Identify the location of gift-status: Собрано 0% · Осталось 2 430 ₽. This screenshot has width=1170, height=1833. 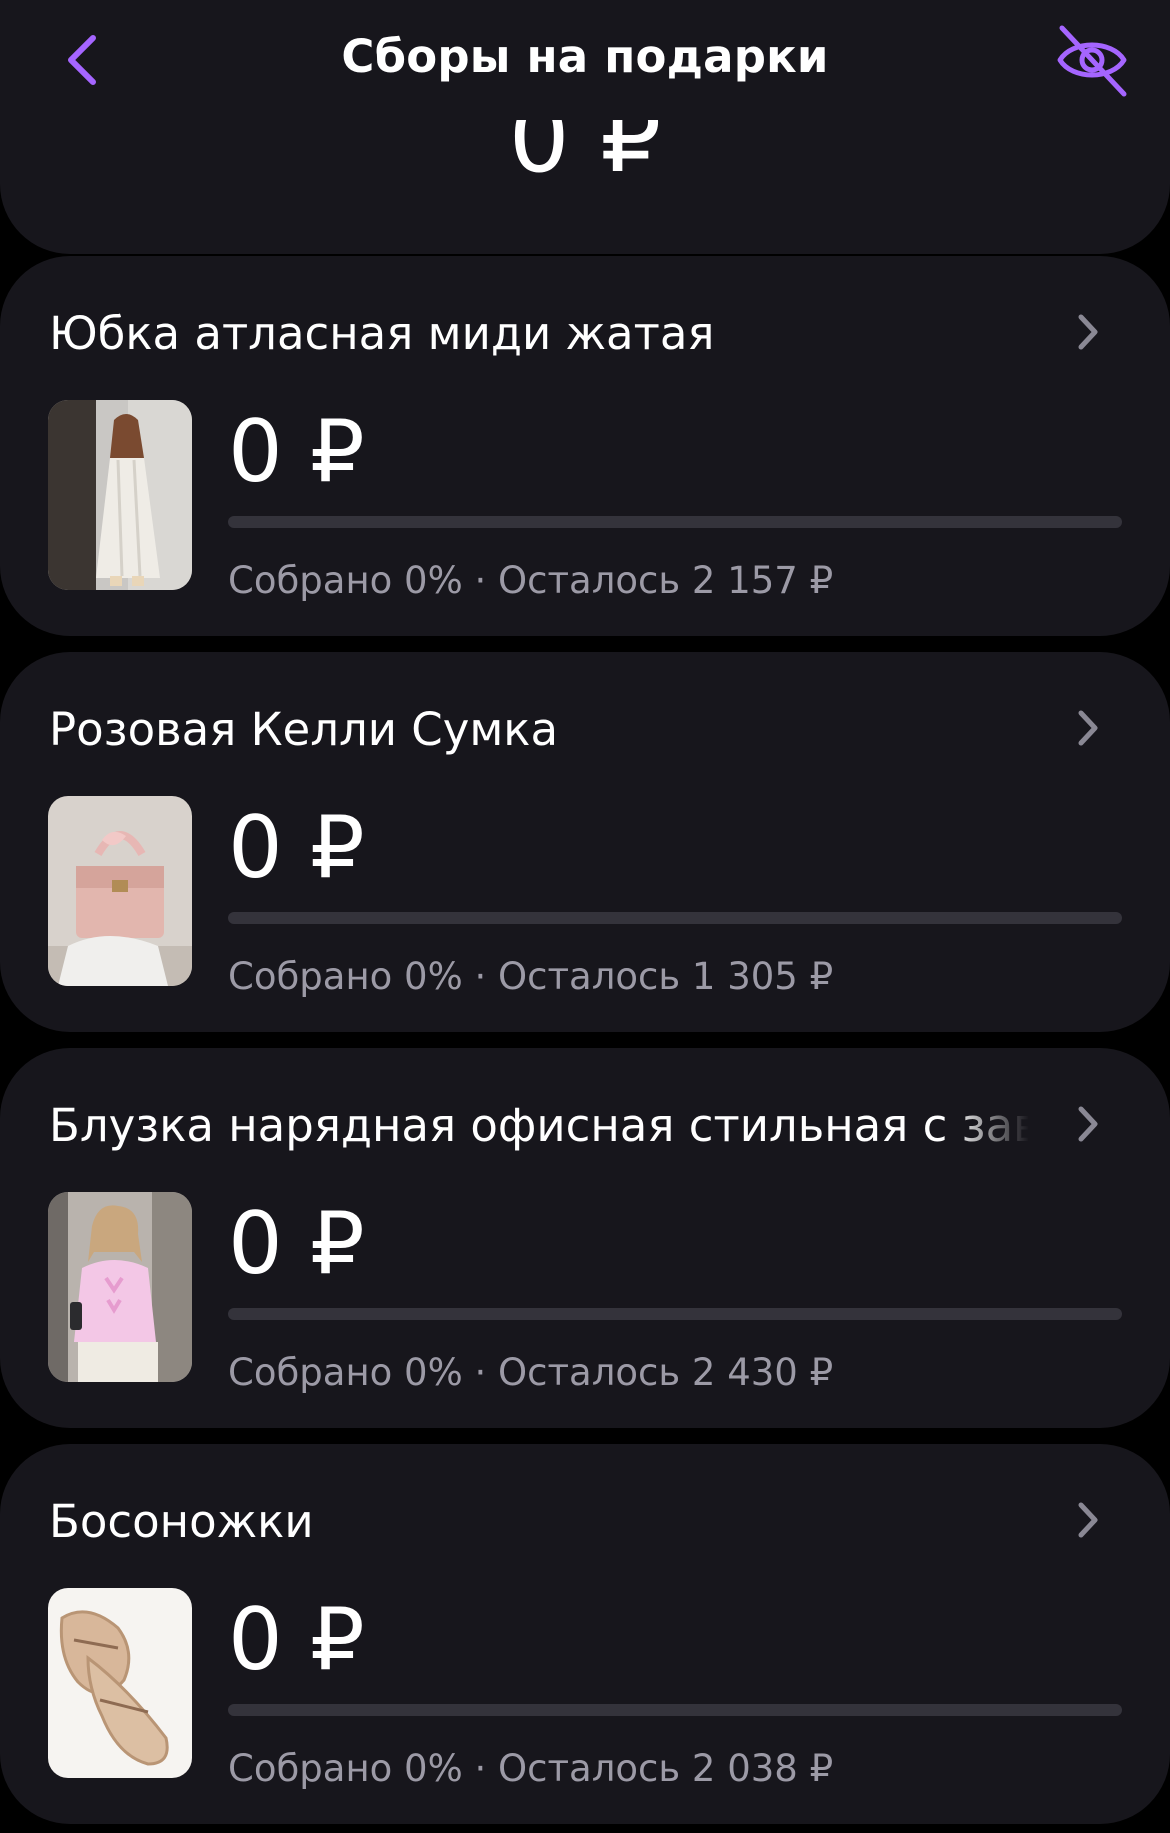
(531, 1372).